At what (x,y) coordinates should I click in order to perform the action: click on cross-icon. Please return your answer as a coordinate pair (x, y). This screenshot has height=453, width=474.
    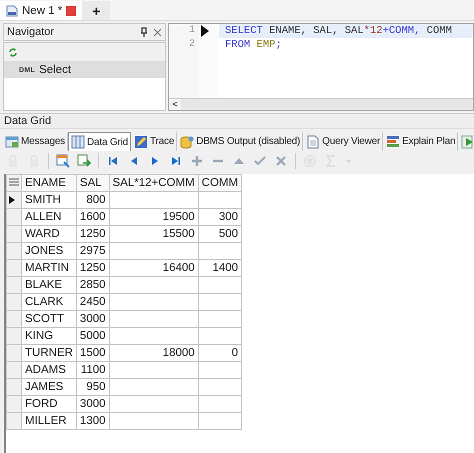
    Looking at the image, I should click on (281, 161).